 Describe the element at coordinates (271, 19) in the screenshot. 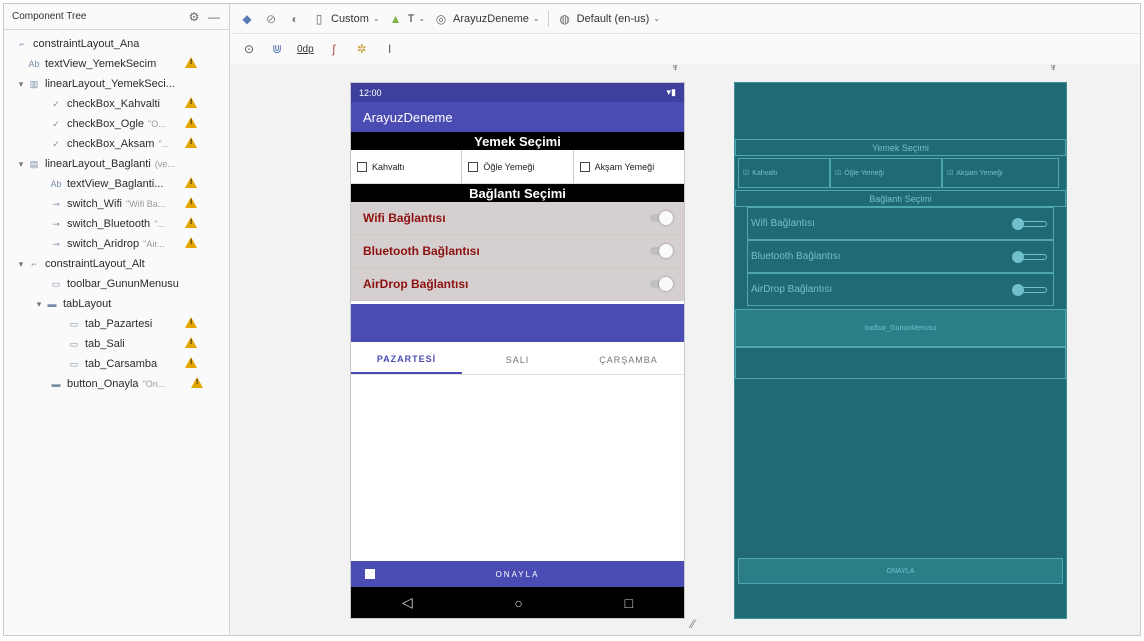

I see `orientation-icon: ⊘` at that location.